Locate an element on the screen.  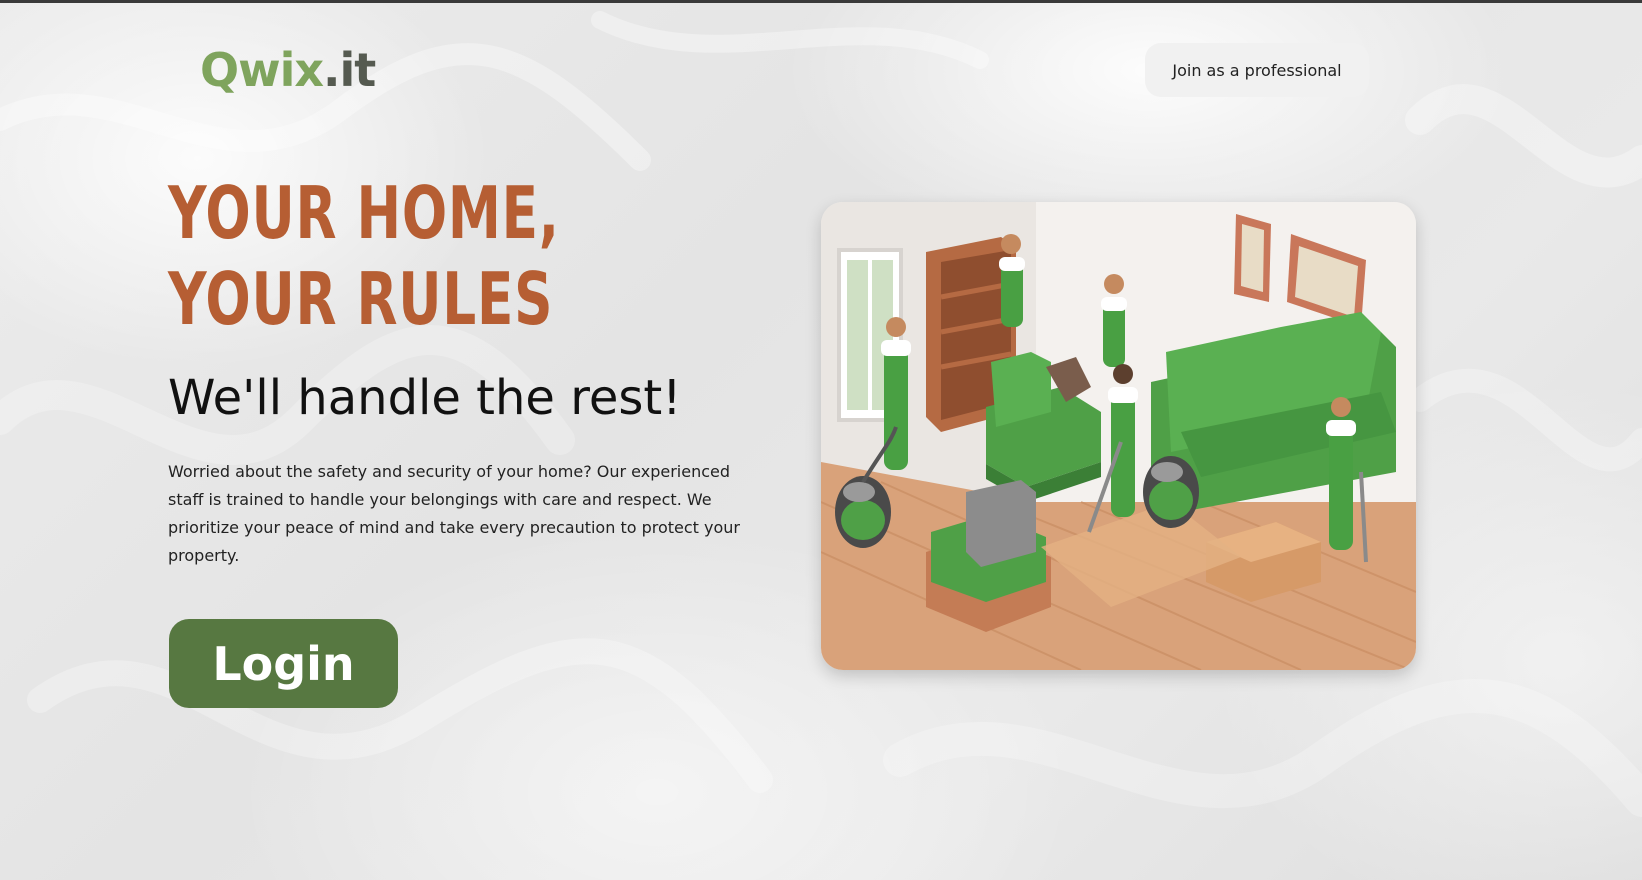
hero-subheadline: We'll handle the rest! is located at coordinates (425, 398).